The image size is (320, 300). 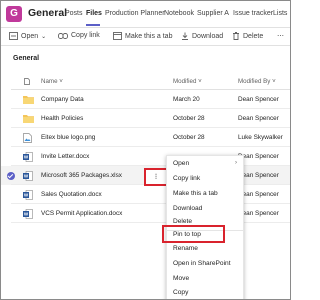 What do you see at coordinates (74, 13) in the screenshot?
I see `tab-posts: Posts` at bounding box center [74, 13].